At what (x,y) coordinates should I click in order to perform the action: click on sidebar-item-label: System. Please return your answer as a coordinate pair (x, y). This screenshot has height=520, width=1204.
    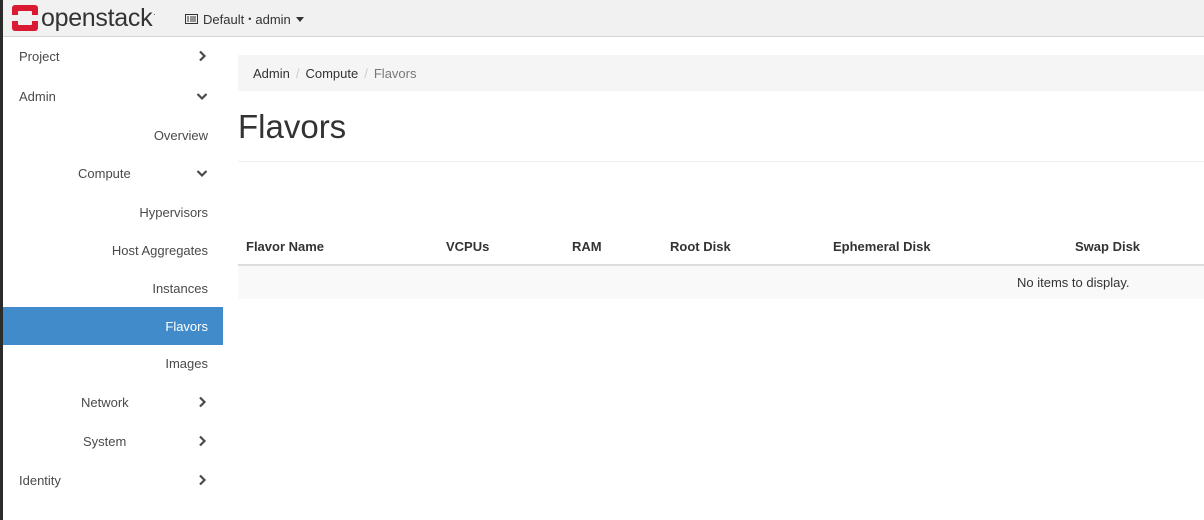
    Looking at the image, I should click on (105, 441).